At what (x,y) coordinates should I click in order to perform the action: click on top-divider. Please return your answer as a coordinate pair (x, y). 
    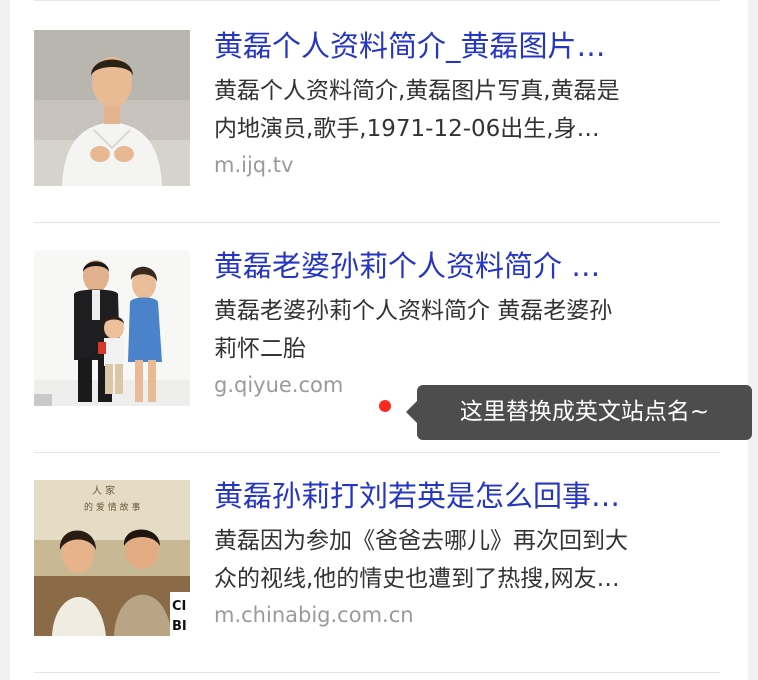
    Looking at the image, I should click on (377, 0).